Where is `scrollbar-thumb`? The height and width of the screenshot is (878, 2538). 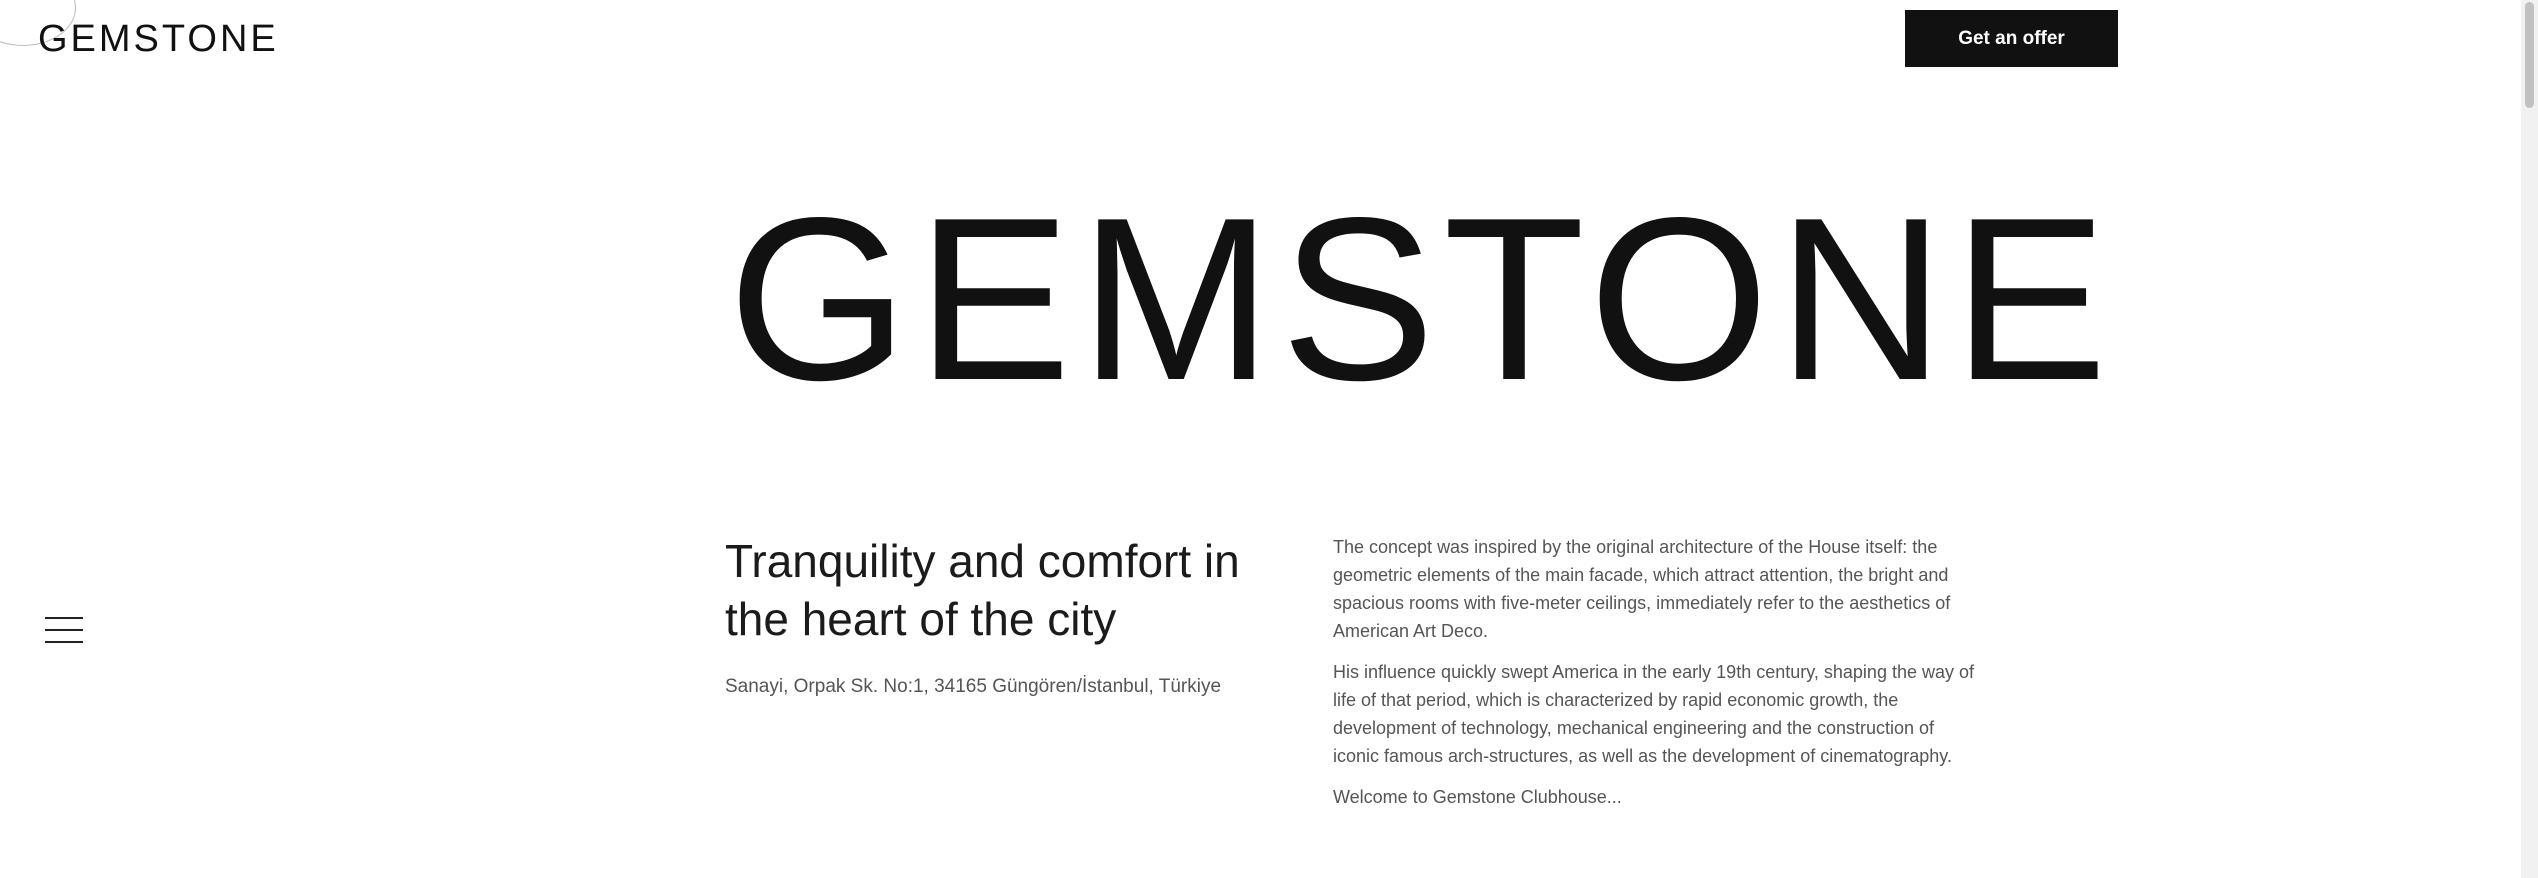
scrollbar-thumb is located at coordinates (2529, 55).